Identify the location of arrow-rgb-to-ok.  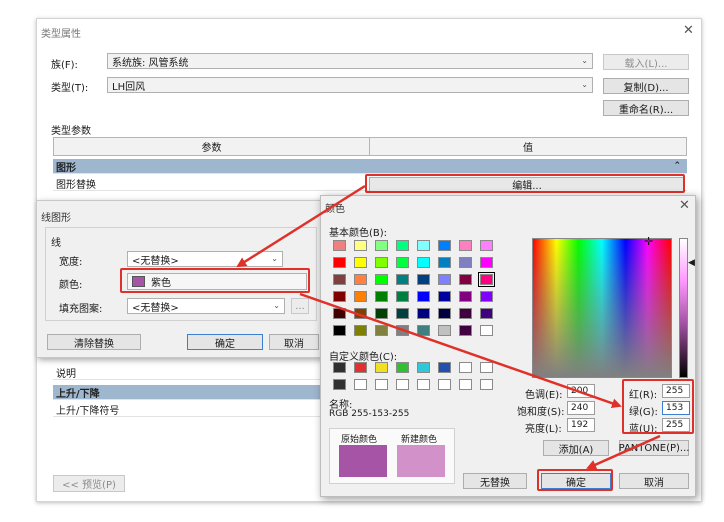
(623, 452).